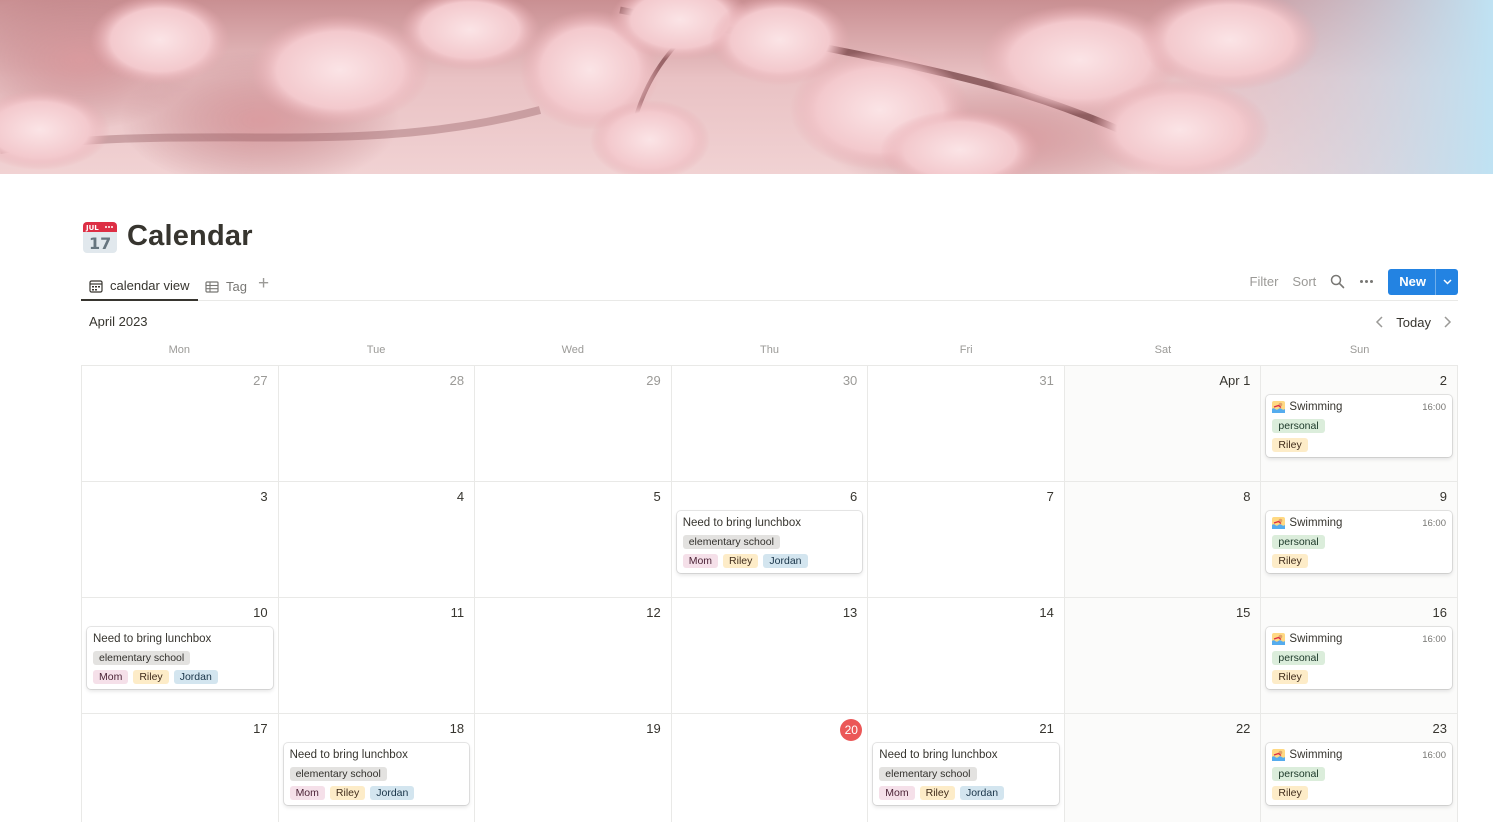 This screenshot has height=822, width=1493. I want to click on calendar-day-cell: 11, so click(377, 656).